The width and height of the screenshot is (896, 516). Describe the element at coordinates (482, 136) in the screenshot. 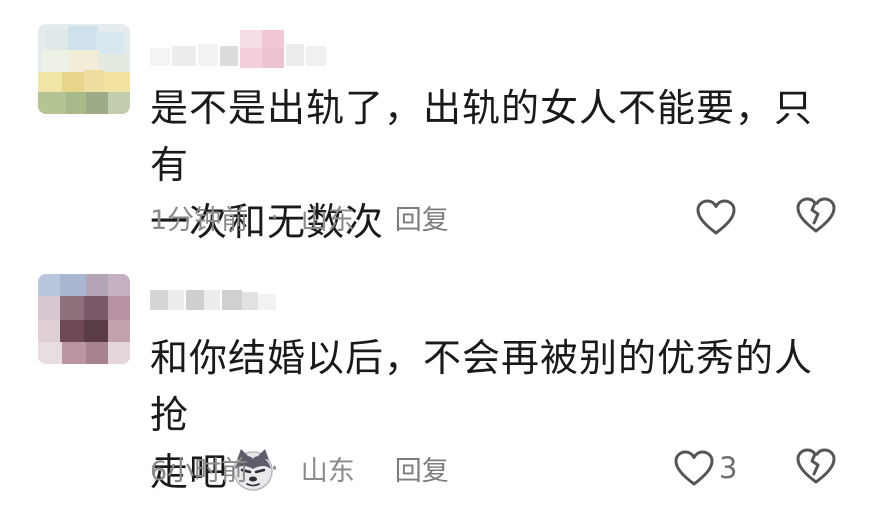

I see `comment-text-line: 是不是出轨了，出轨的女人不能要，只有` at that location.